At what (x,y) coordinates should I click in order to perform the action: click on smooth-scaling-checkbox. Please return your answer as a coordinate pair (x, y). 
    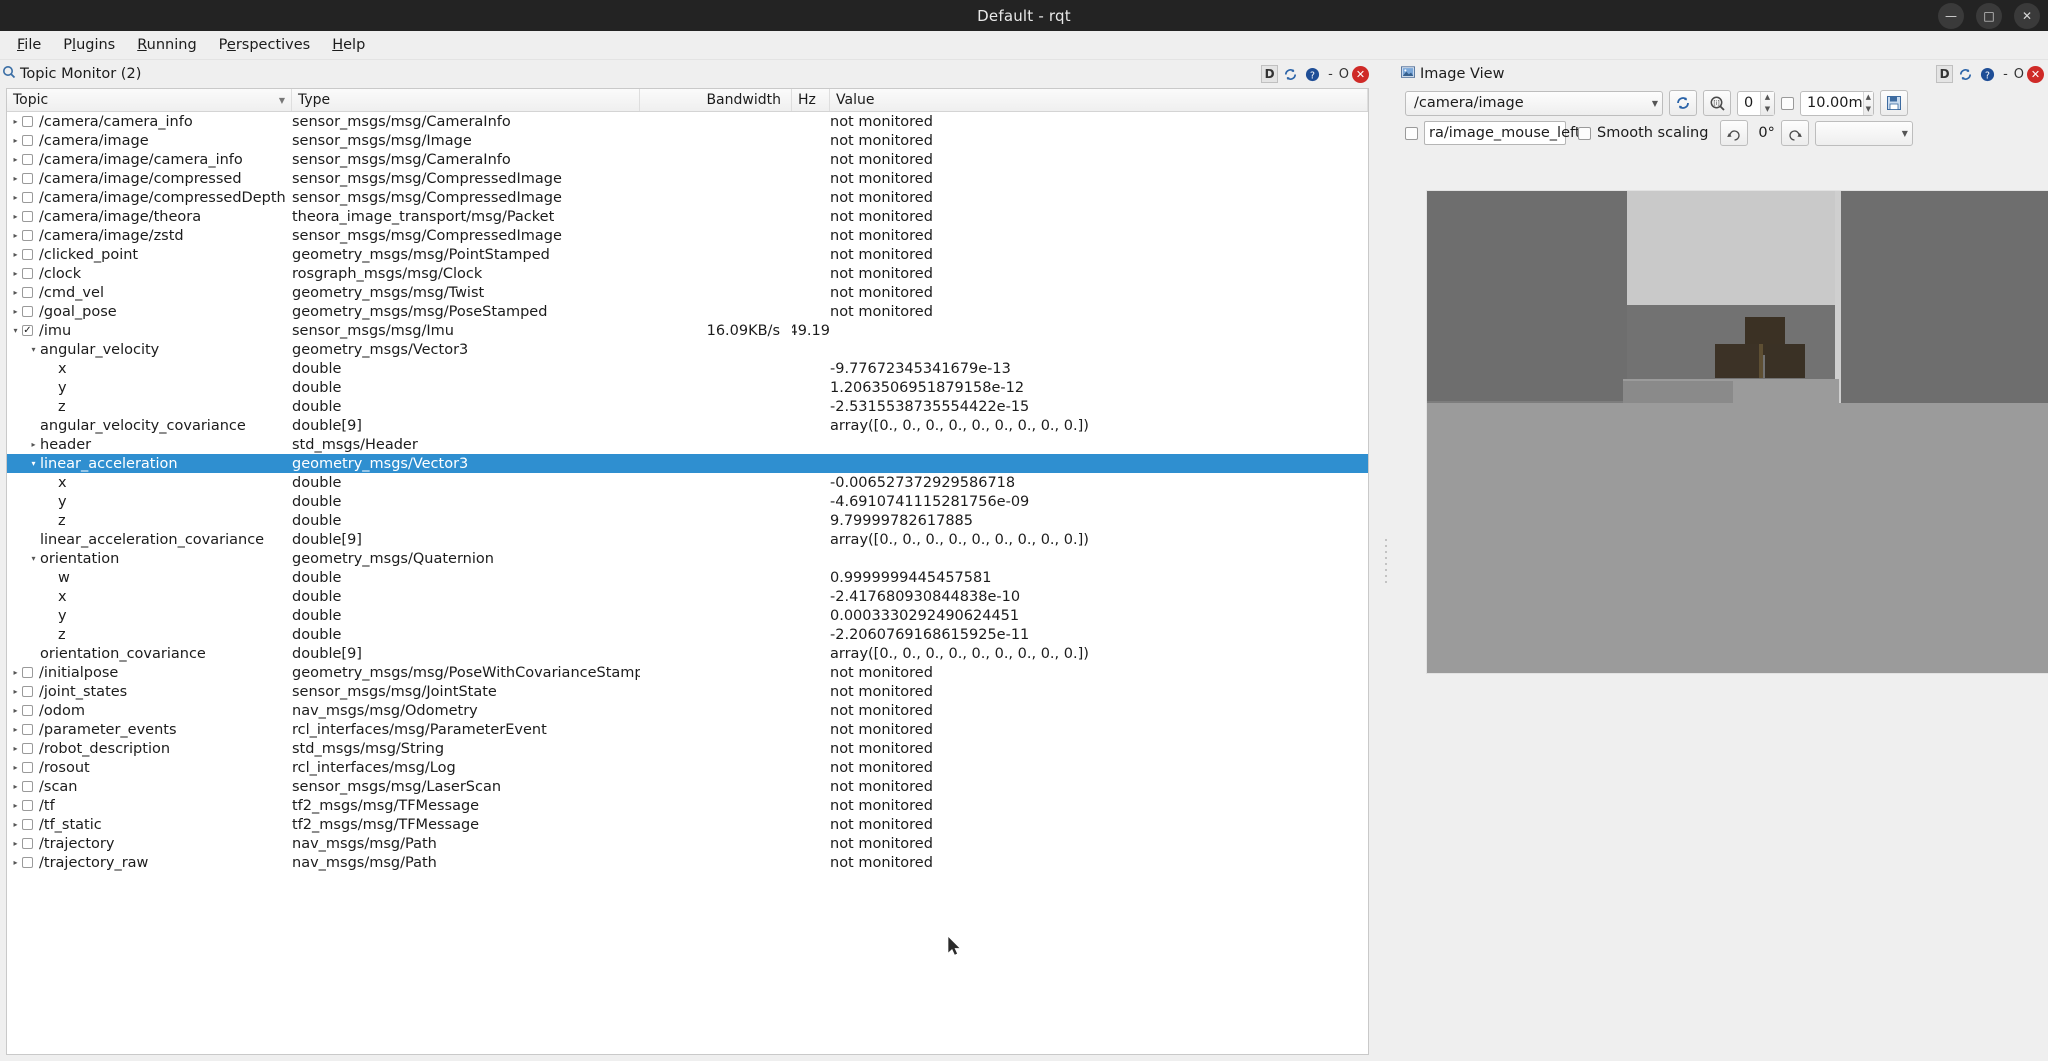
    Looking at the image, I should click on (1584, 133).